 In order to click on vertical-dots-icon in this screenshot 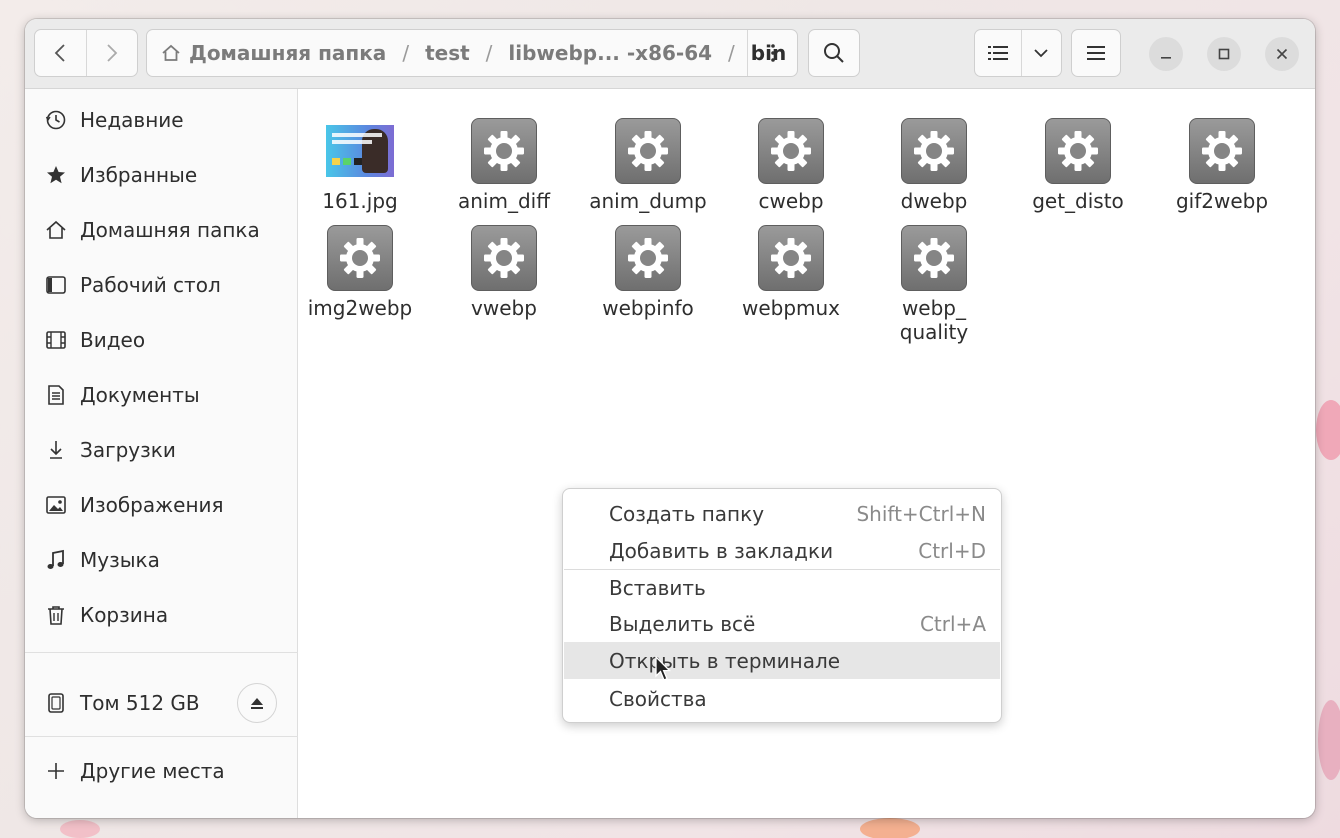, I will do `click(772, 53)`.